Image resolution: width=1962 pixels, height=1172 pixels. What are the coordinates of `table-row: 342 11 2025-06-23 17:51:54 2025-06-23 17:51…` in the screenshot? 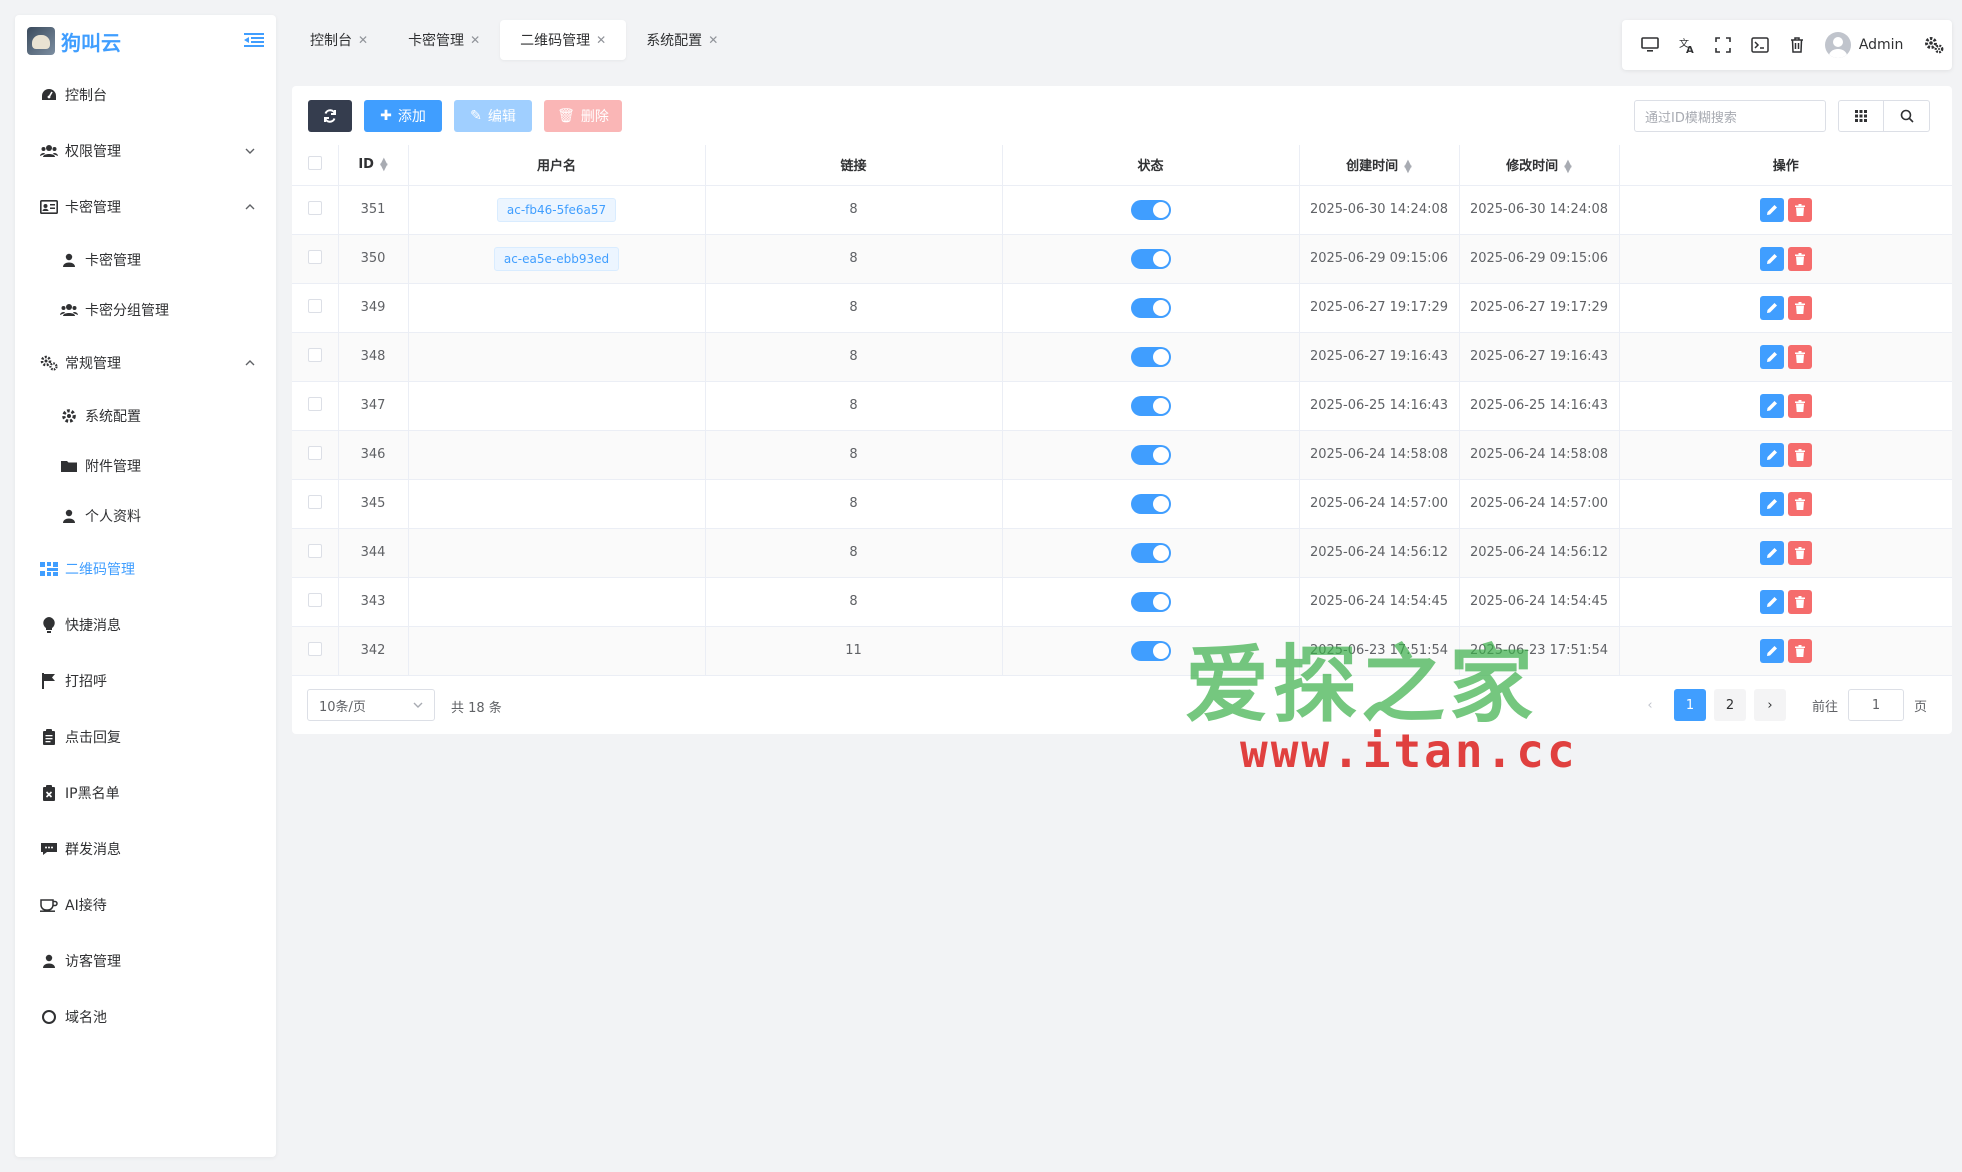 It's located at (1122, 651).